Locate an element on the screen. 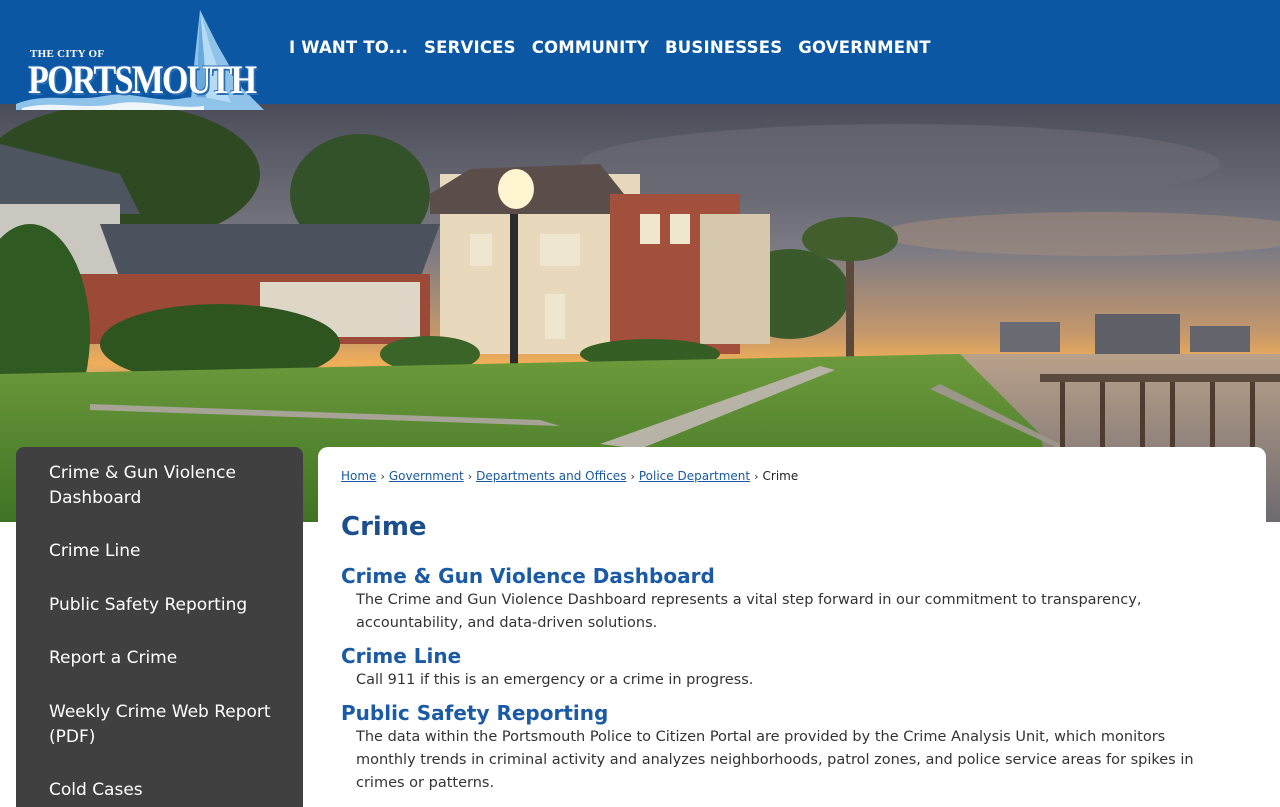  nav-services: SERVICES is located at coordinates (470, 47).